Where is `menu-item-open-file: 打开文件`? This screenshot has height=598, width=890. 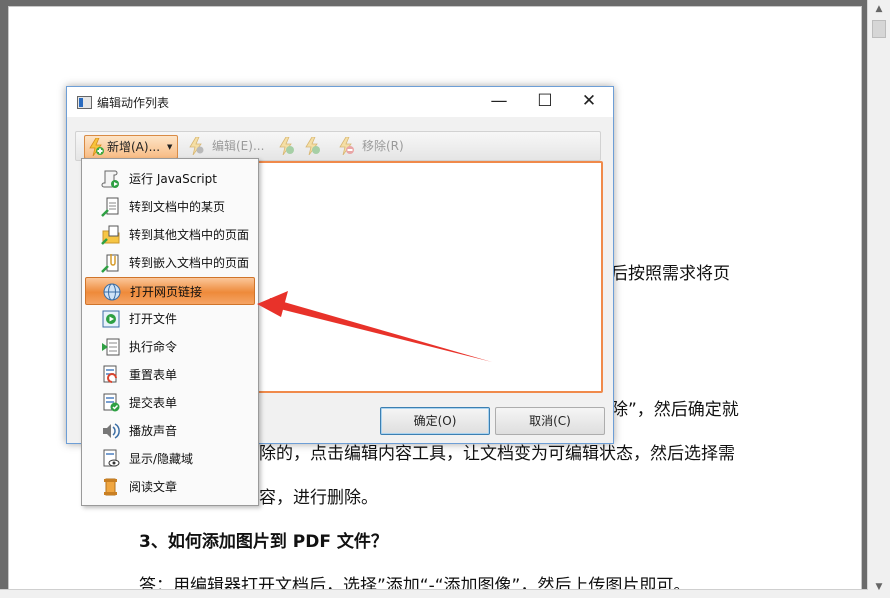 menu-item-open-file: 打开文件 is located at coordinates (169, 318).